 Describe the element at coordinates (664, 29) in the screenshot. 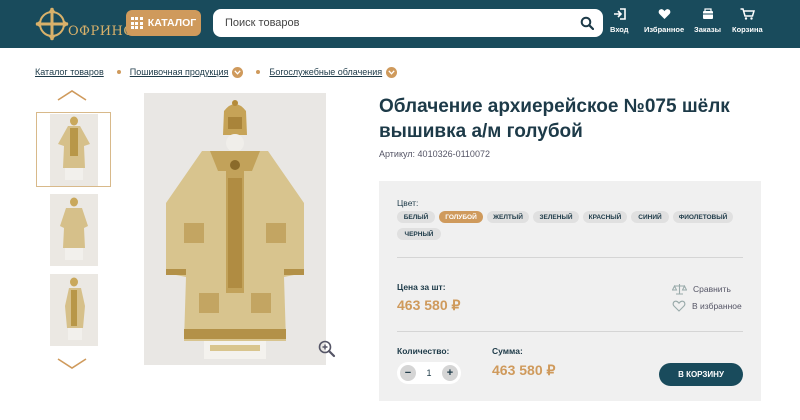

I see `favorites-label: Избранное` at that location.